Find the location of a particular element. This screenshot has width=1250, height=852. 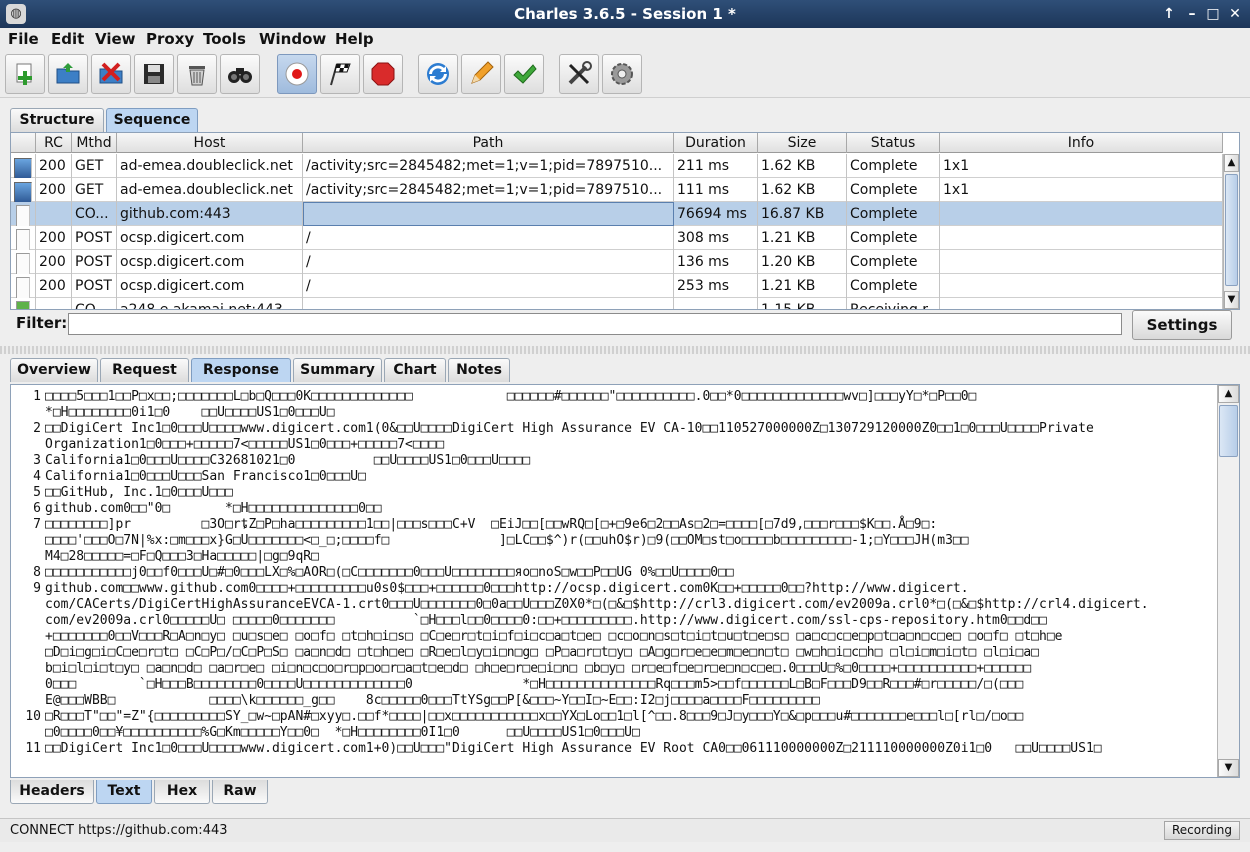

tab-notes: Notes is located at coordinates (479, 370).